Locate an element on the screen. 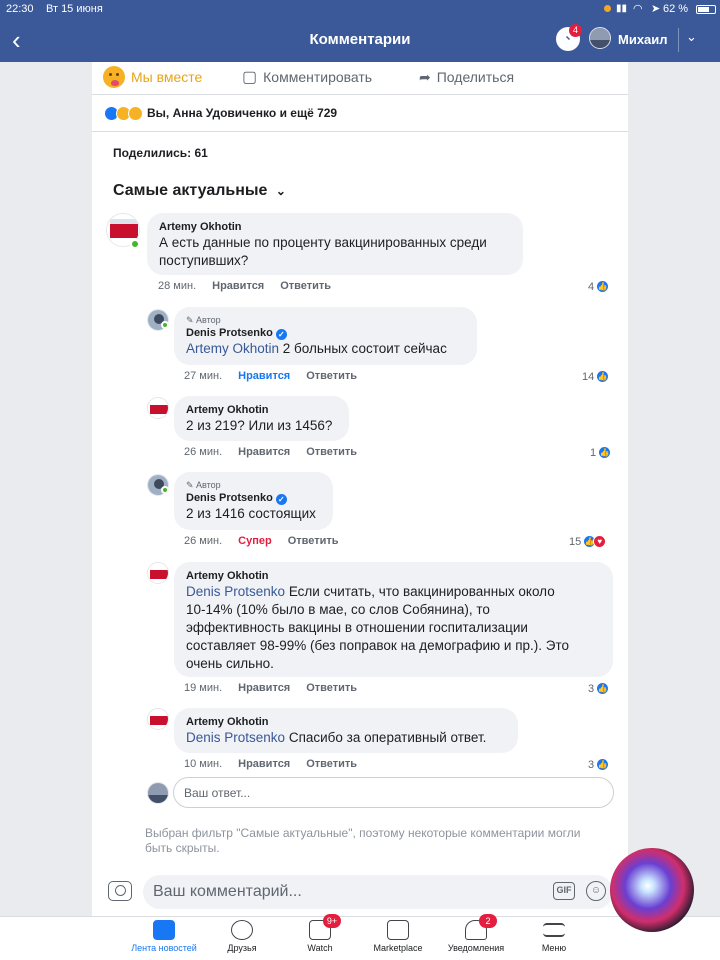  verified-icon: ✓ is located at coordinates (281, 499).